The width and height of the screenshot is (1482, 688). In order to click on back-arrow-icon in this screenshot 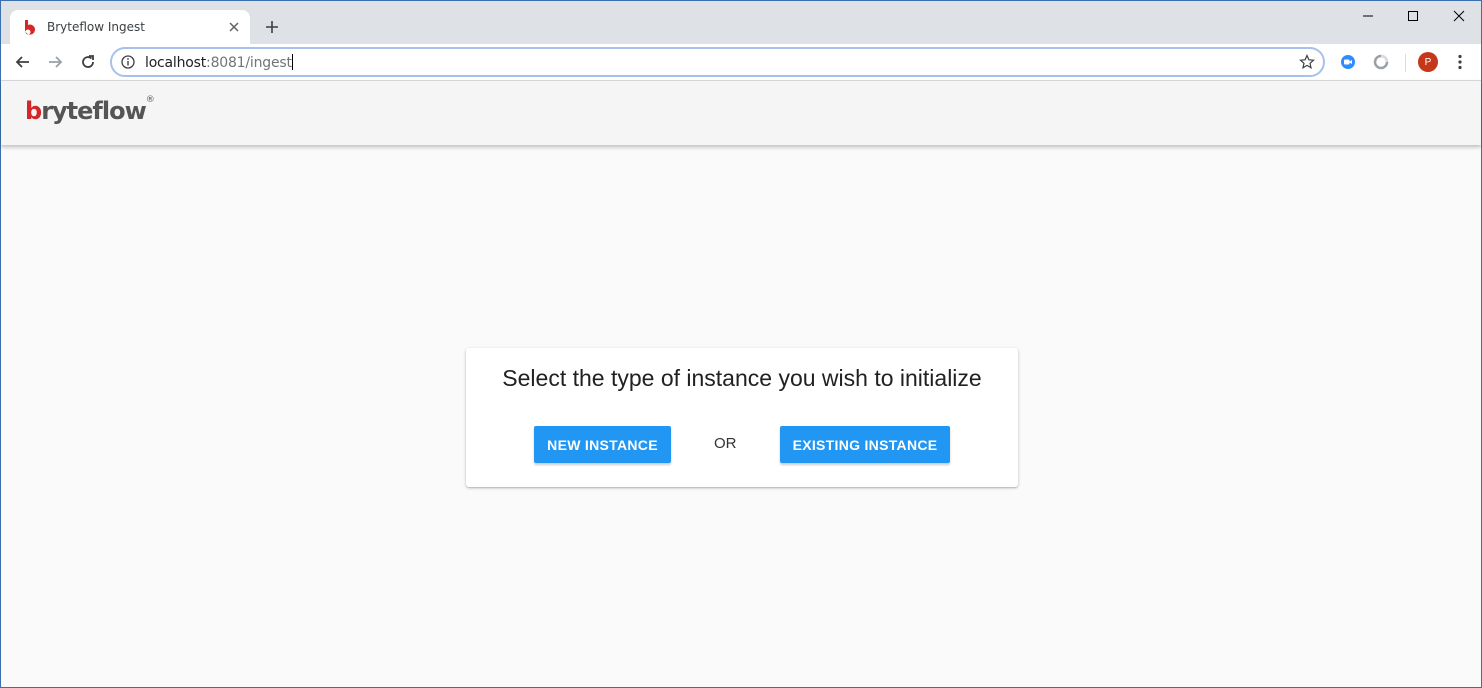, I will do `click(23, 62)`.